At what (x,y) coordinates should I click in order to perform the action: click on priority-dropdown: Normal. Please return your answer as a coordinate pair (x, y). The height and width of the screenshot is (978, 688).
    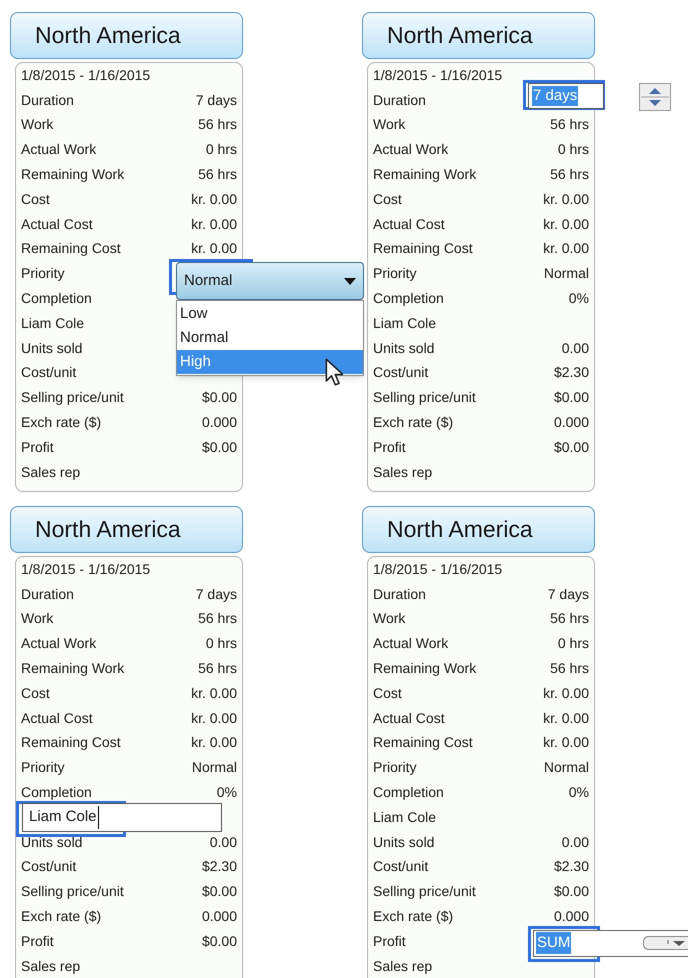
    Looking at the image, I should click on (270, 281).